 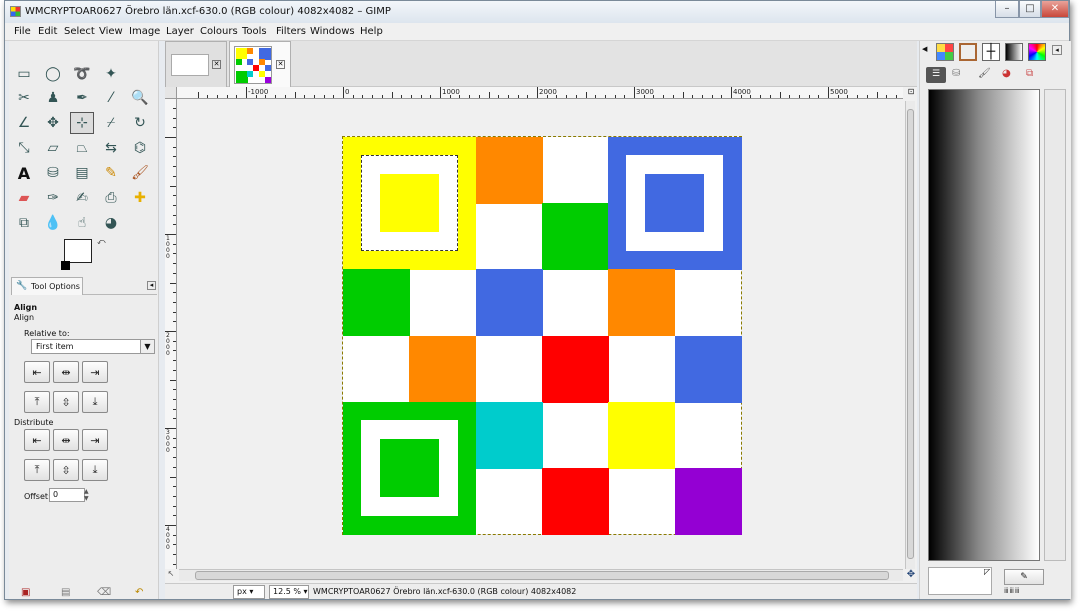 What do you see at coordinates (956, 73) in the screenshot?
I see `channels-tab-icon: ⛁` at bounding box center [956, 73].